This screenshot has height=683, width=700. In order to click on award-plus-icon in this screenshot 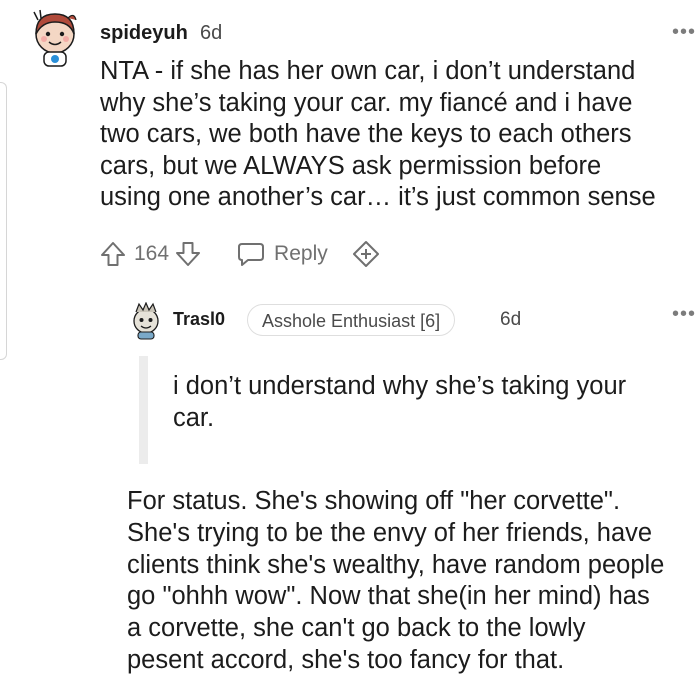, I will do `click(366, 254)`.